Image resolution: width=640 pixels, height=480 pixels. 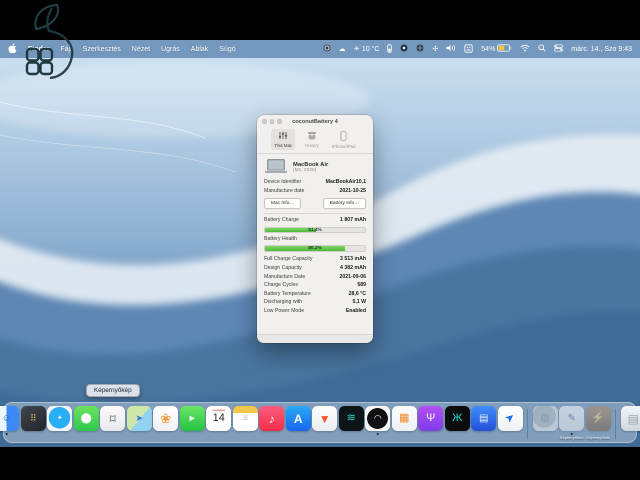 What do you see at coordinates (65, 49) in the screenshot?
I see `menu-item-1: Fájl` at bounding box center [65, 49].